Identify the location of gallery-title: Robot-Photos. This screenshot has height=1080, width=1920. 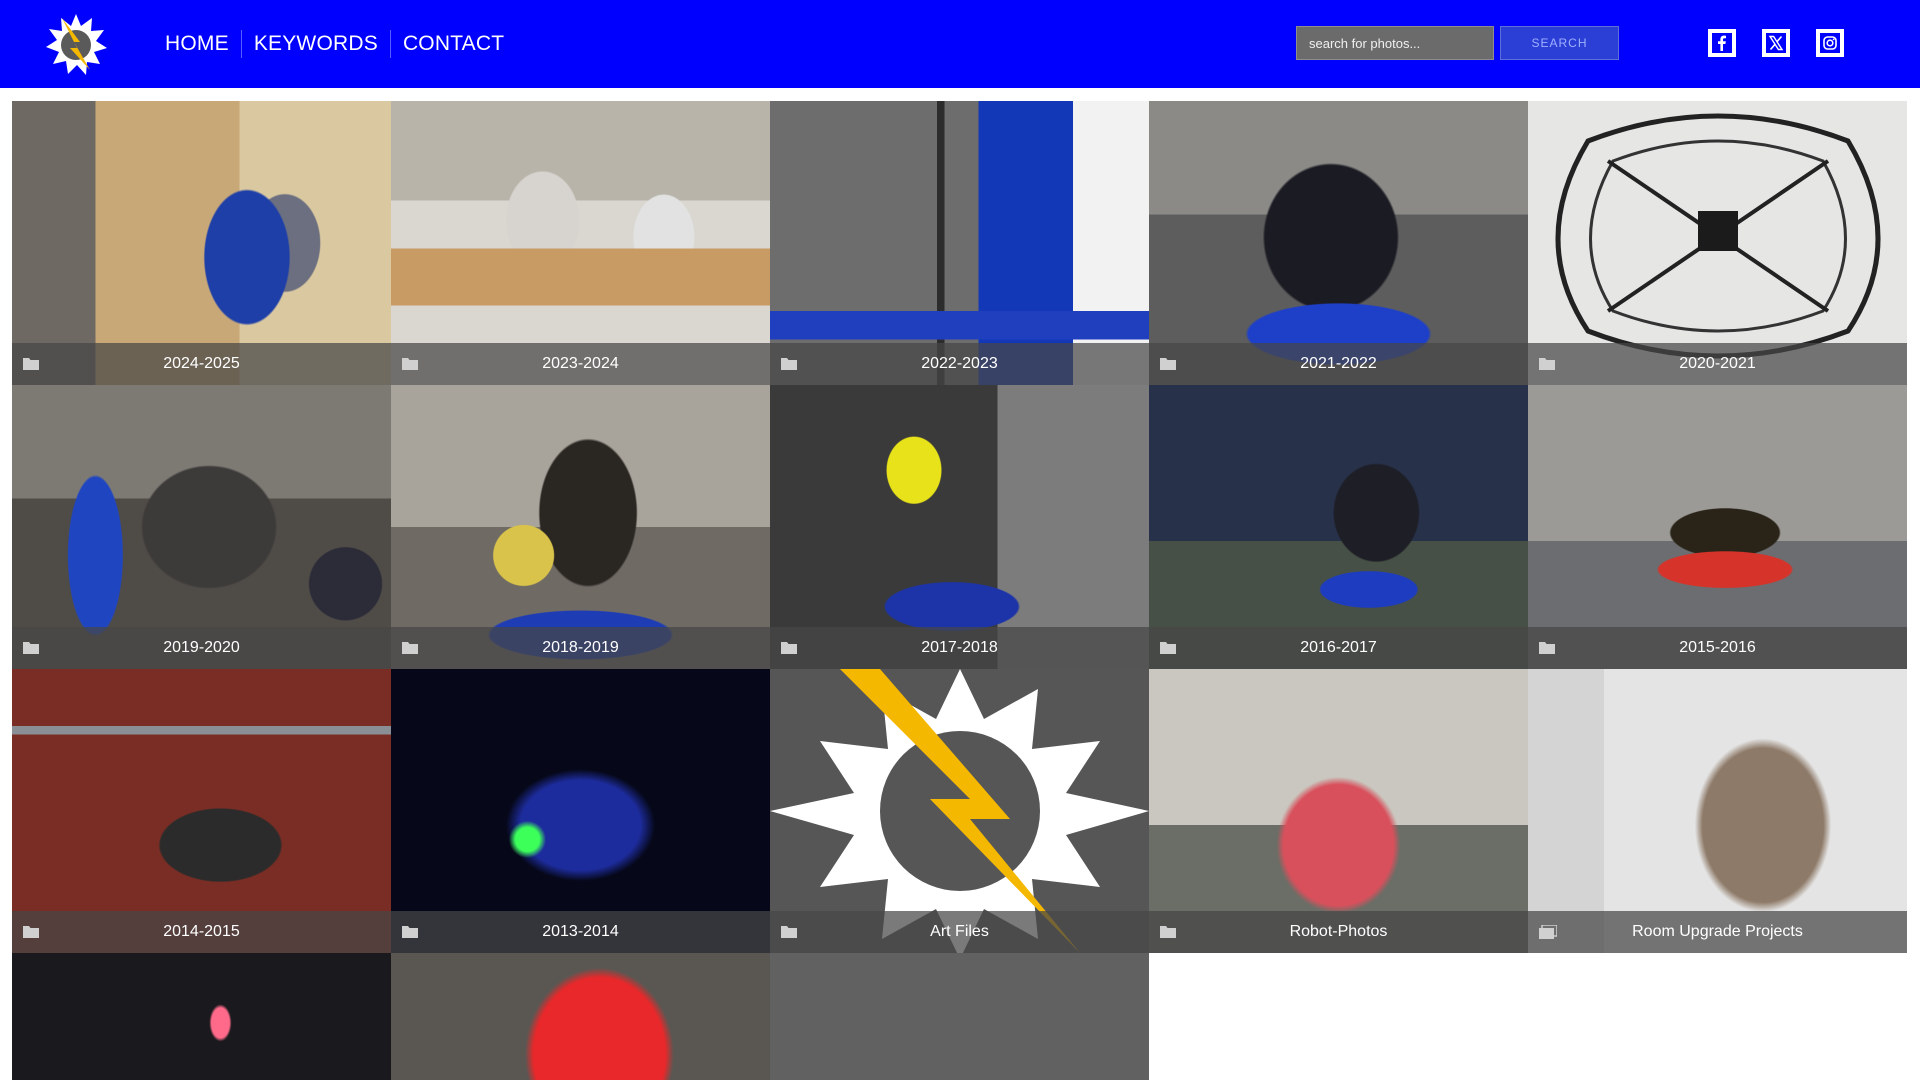
(1338, 931).